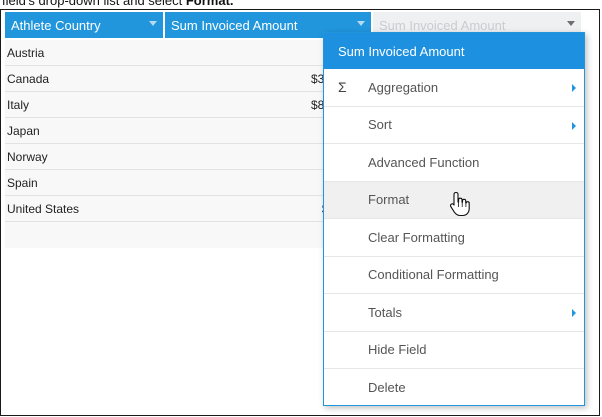  I want to click on menu-title: Sum Invoiced Amount, so click(454, 51).